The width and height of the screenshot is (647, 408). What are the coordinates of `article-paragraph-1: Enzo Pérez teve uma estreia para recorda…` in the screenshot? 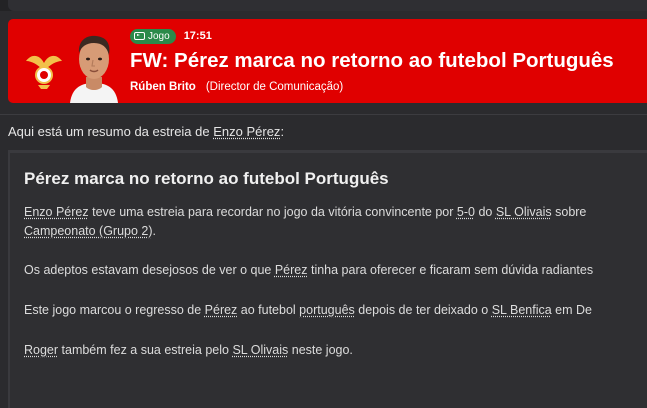 It's located at (335, 222).